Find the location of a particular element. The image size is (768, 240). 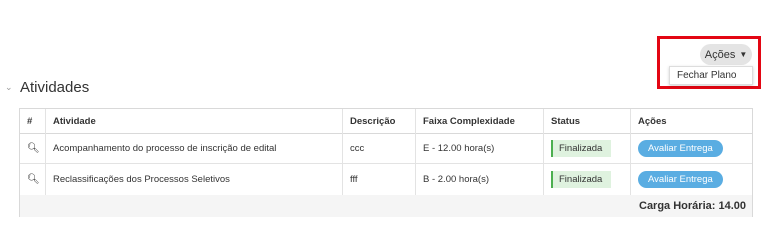

atividade-cell: Reclassificações dos Processos Seletivos is located at coordinates (194, 179).